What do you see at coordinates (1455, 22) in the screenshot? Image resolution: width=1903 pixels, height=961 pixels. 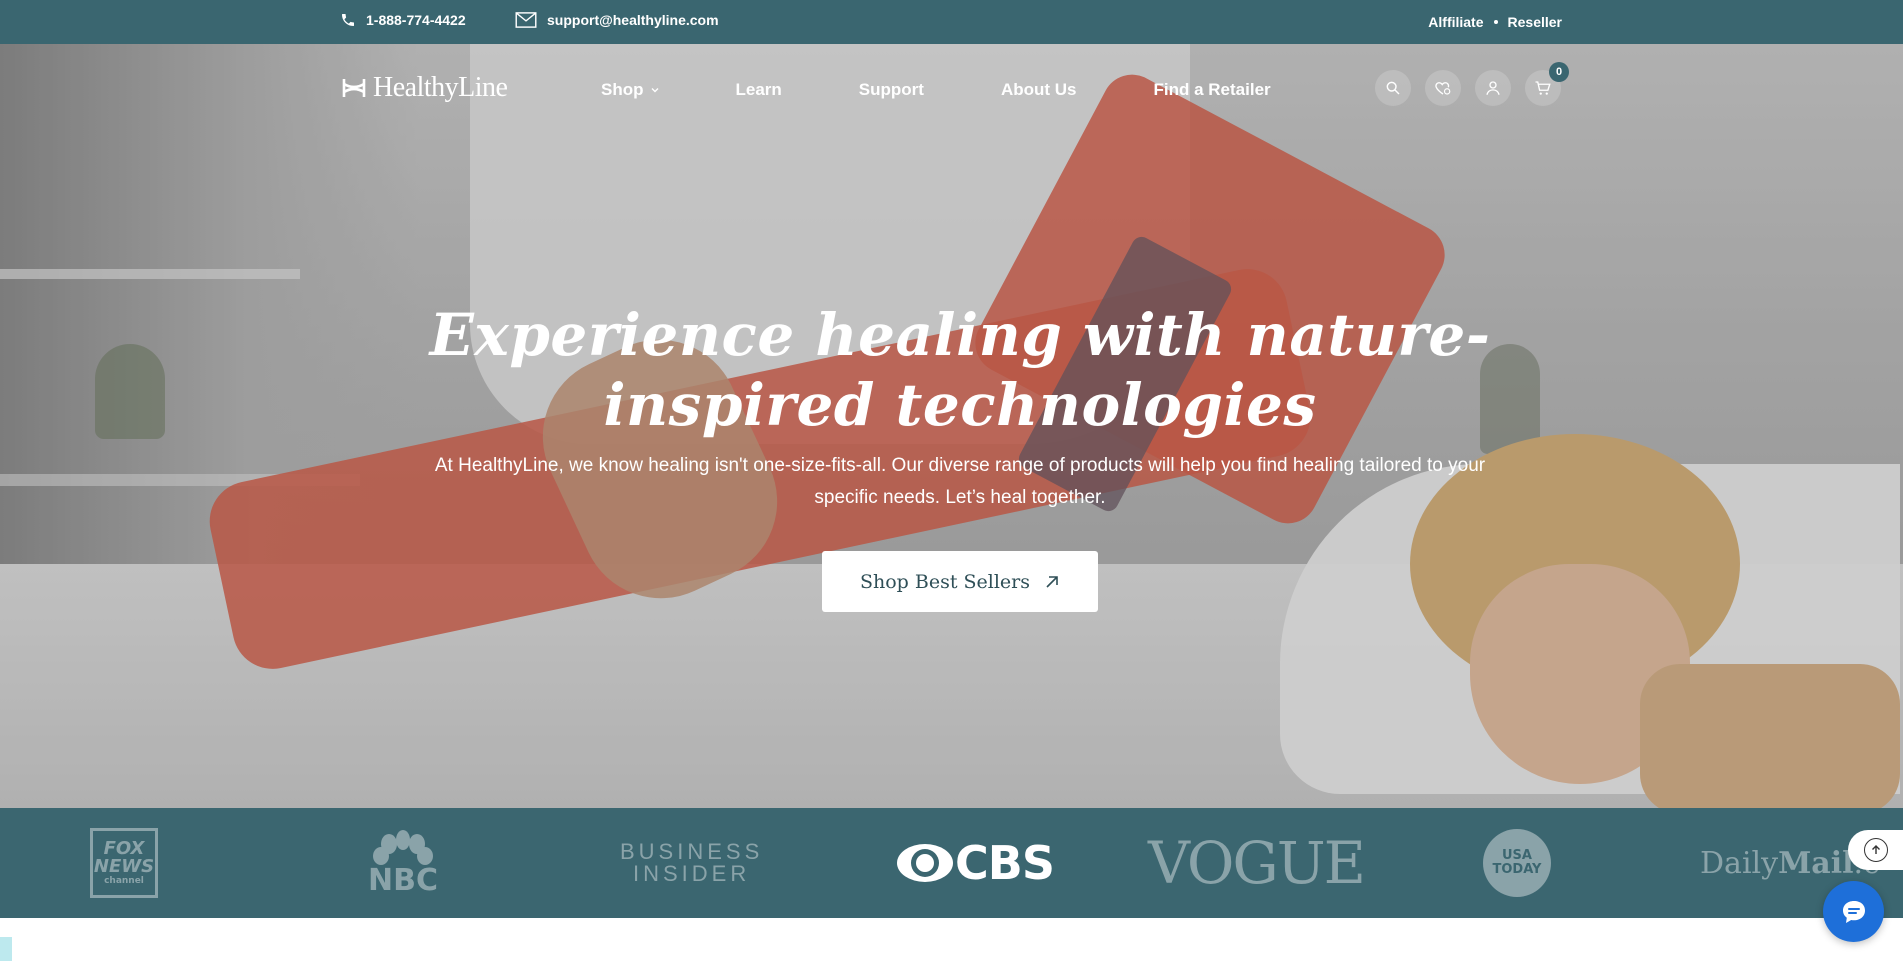 I see `affiliate-link: Alffiliate` at bounding box center [1455, 22].